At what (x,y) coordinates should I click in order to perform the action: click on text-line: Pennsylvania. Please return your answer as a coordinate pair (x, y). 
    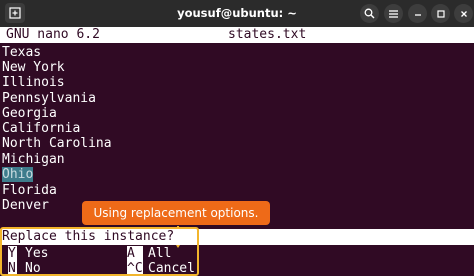
    Looking at the image, I should click on (49, 99).